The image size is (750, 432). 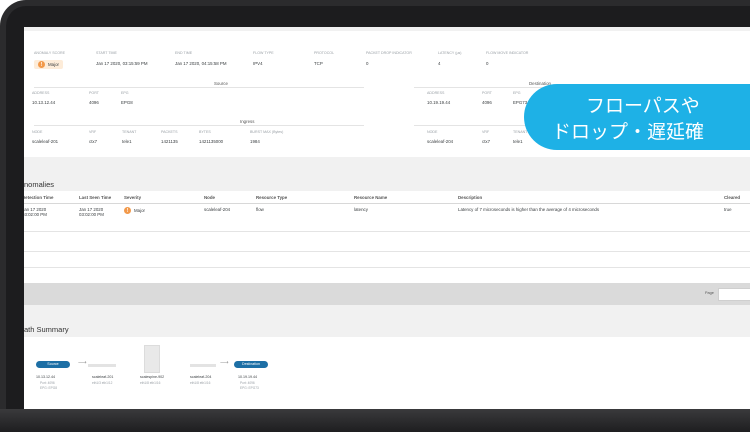 What do you see at coordinates (152, 359) in the screenshot?
I see `spine-device-icon` at bounding box center [152, 359].